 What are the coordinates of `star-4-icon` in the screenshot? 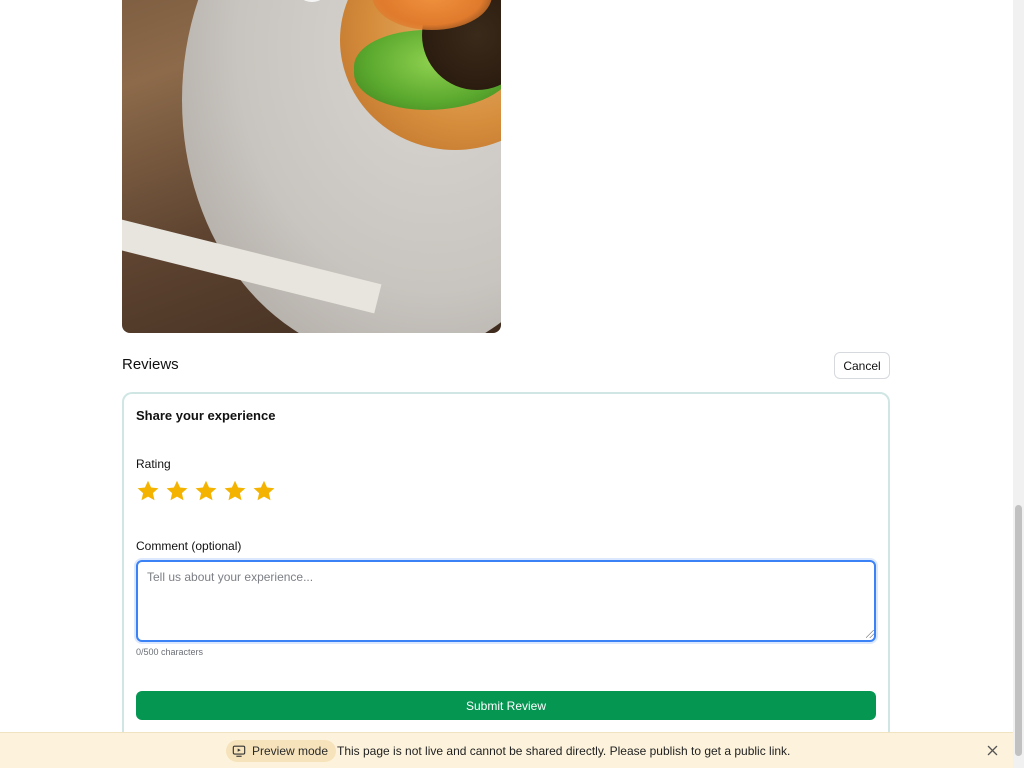 It's located at (235, 491).